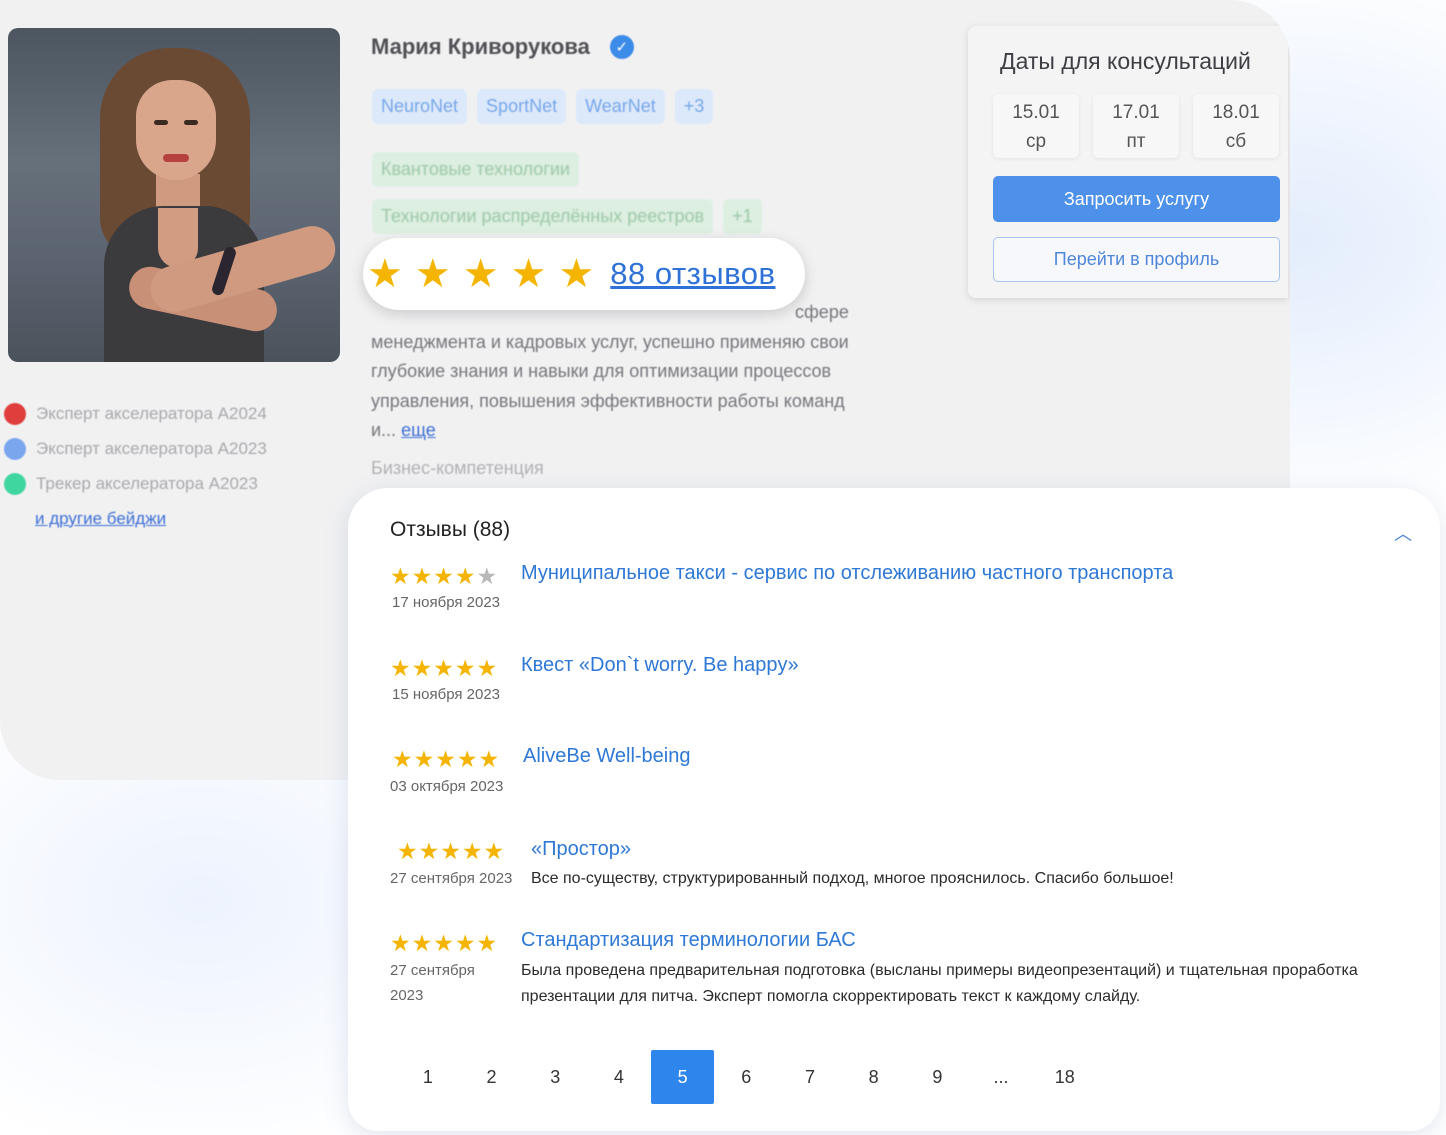  I want to click on review-title-link: «Простор», so click(581, 849).